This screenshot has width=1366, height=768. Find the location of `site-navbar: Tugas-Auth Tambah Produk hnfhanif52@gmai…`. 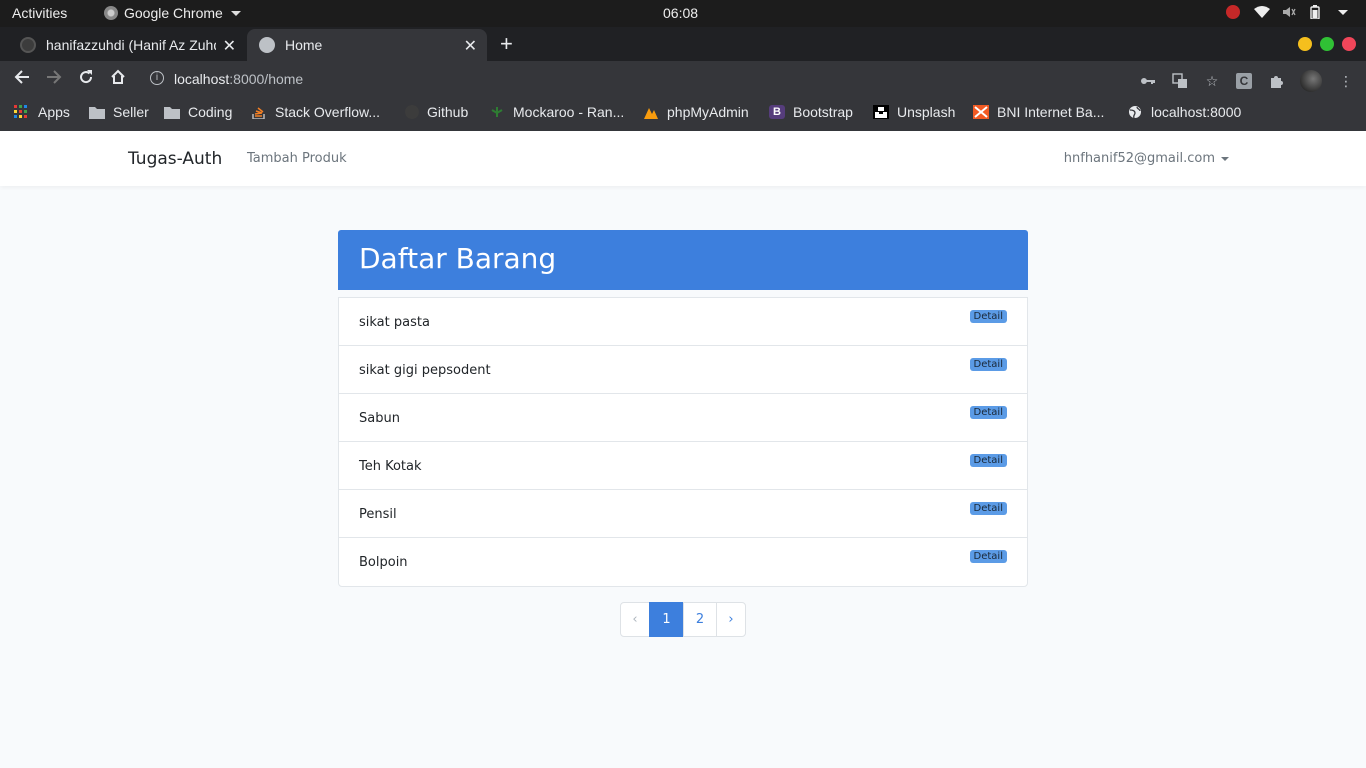

site-navbar: Tugas-Auth Tambah Produk hnfhanif52@gmai… is located at coordinates (683, 158).